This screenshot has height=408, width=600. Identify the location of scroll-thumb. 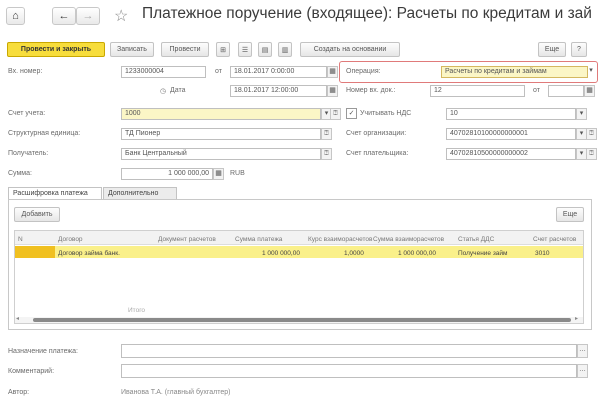
(302, 320).